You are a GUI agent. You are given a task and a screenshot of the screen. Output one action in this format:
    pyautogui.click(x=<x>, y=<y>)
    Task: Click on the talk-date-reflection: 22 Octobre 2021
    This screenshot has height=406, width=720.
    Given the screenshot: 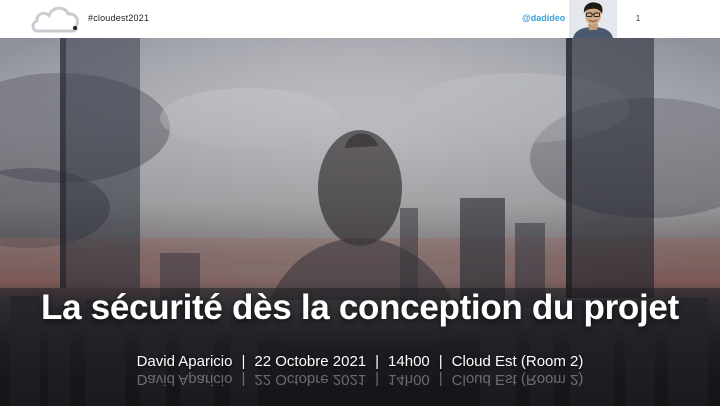 What is the action you would take?
    pyautogui.click(x=310, y=379)
    